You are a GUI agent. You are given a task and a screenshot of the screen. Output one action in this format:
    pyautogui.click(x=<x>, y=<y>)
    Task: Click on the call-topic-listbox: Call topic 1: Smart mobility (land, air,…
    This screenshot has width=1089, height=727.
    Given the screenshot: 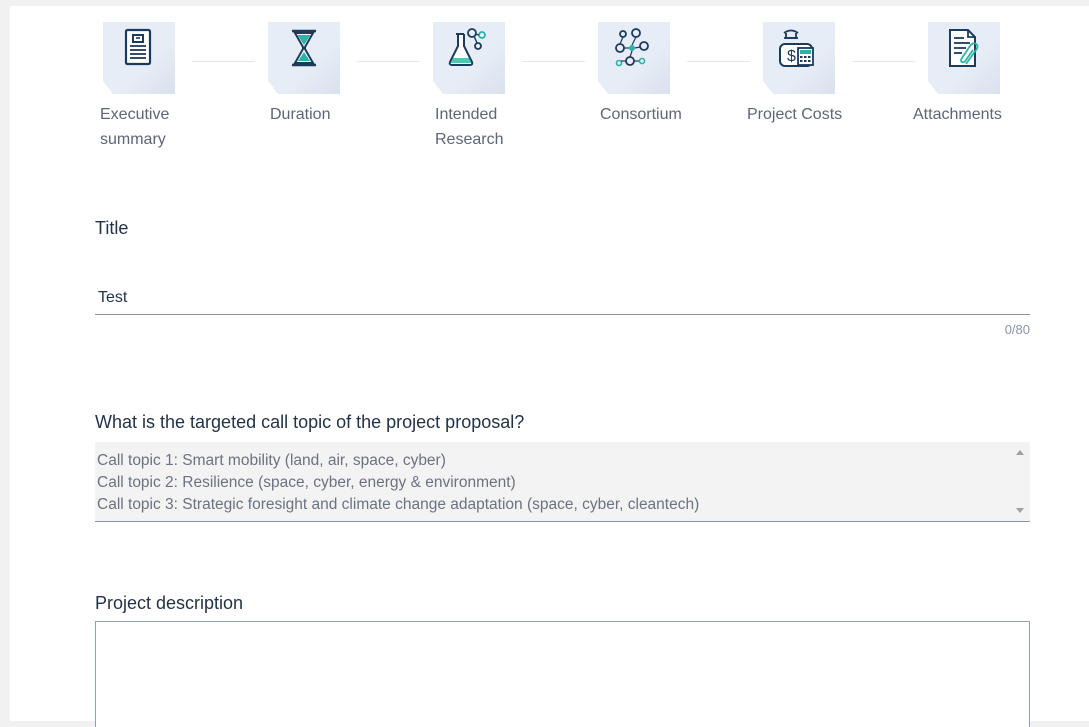 What is the action you would take?
    pyautogui.click(x=562, y=482)
    